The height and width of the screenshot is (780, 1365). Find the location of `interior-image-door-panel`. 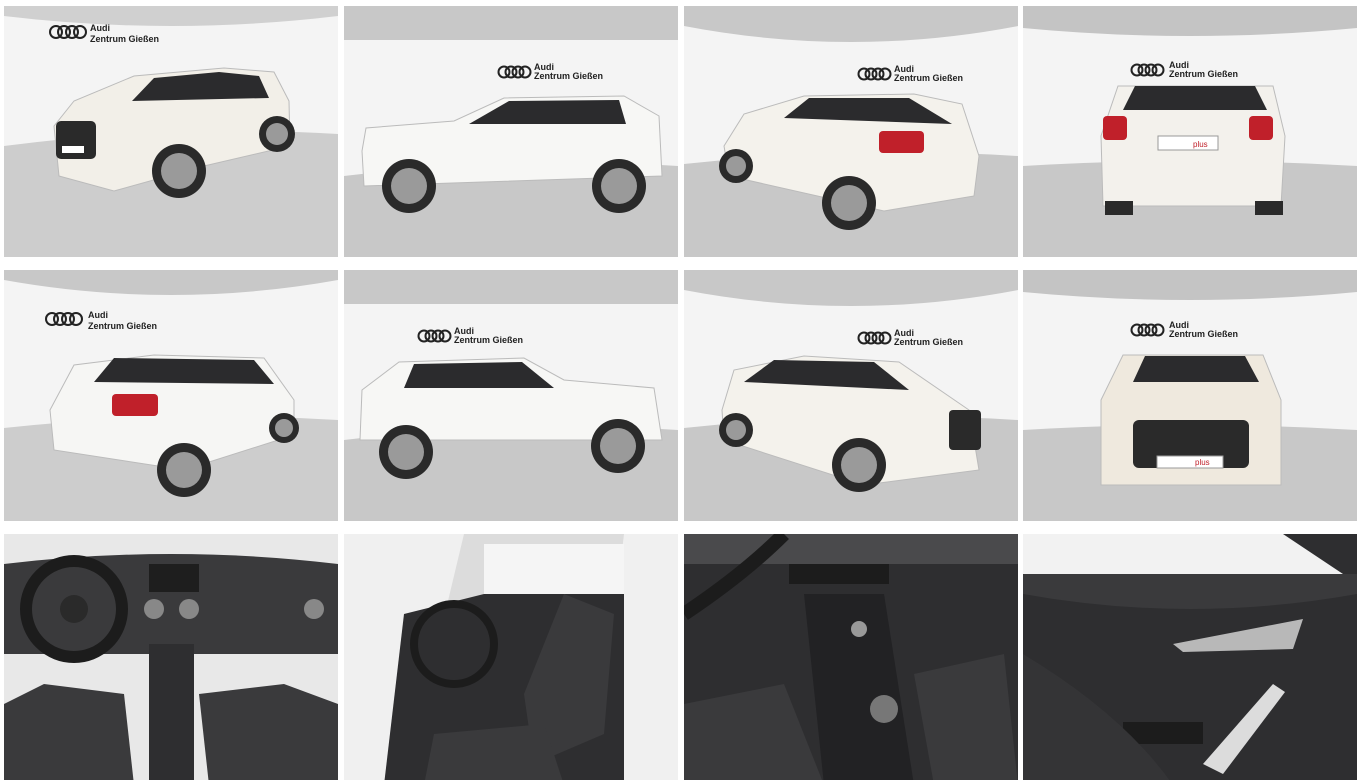

interior-image-door-panel is located at coordinates (1190, 657).